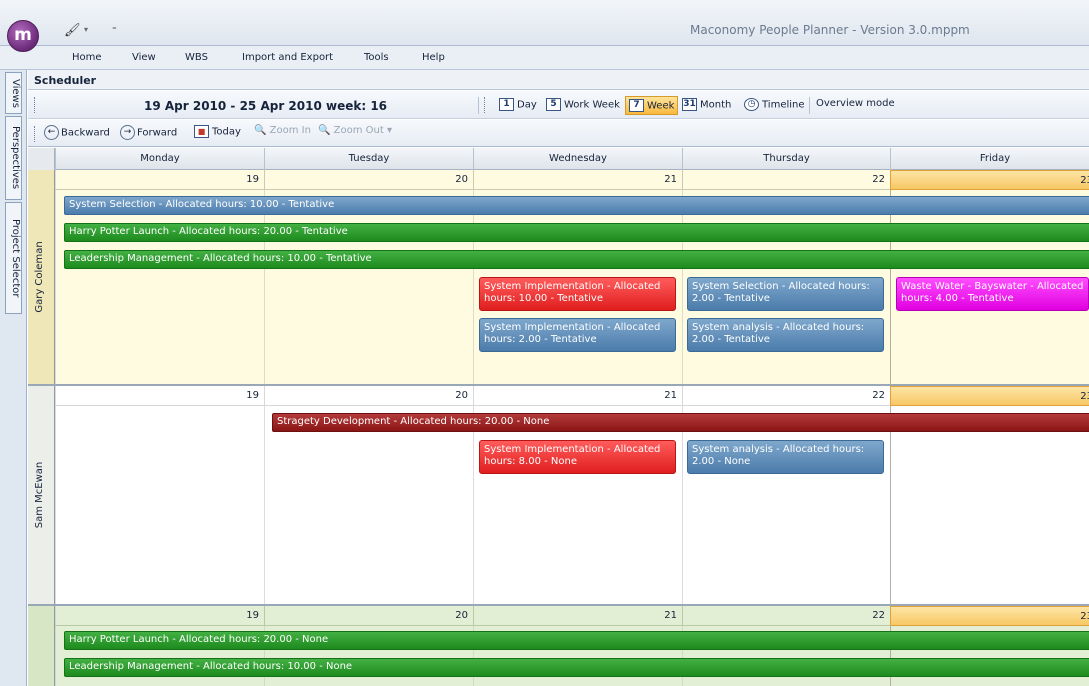 This screenshot has height=686, width=1089. Describe the element at coordinates (282, 130) in the screenshot. I see `zoom-in-button: 🔍 Zoom In` at that location.